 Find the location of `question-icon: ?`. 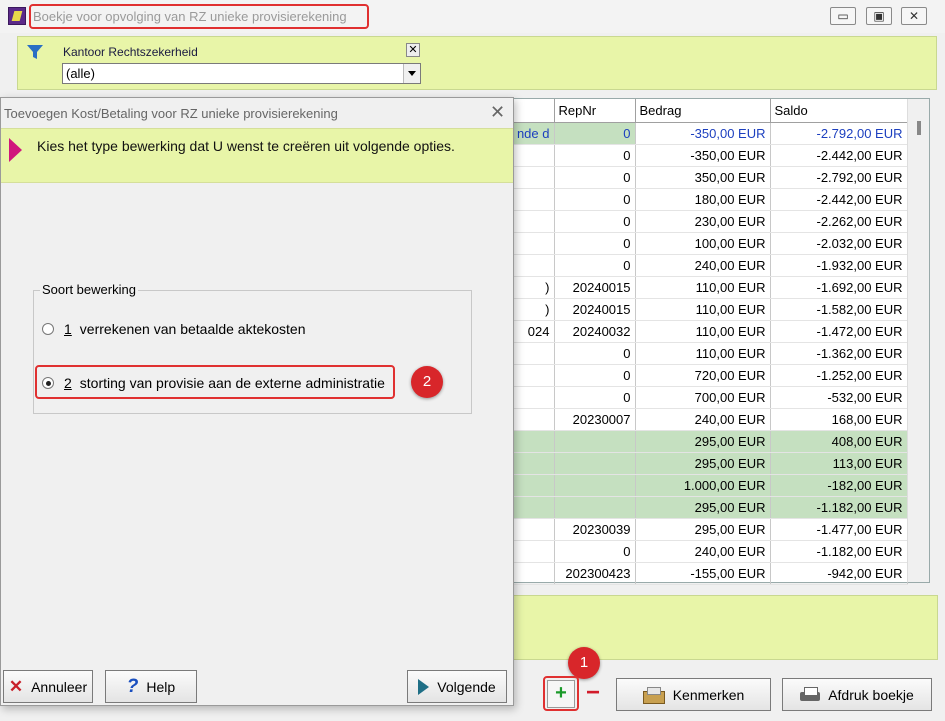

question-icon: ? is located at coordinates (132, 686).